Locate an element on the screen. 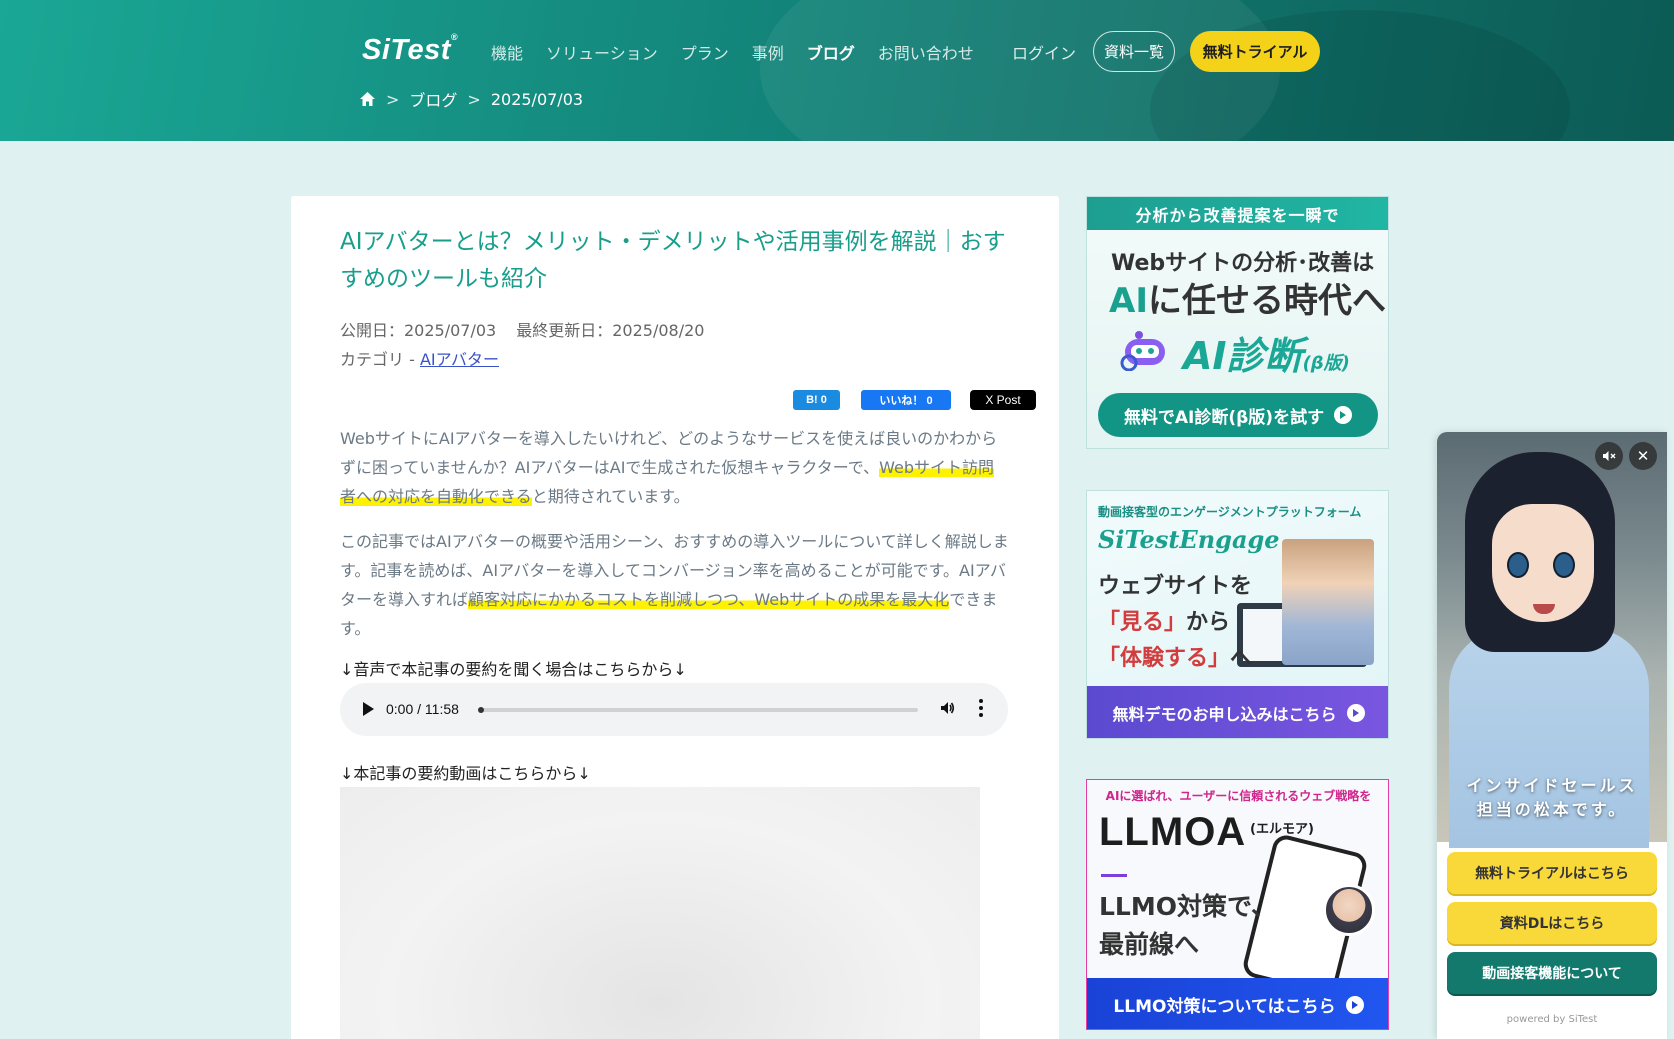 This screenshot has height=1039, width=1674. nav-features: 機能 is located at coordinates (507, 52).